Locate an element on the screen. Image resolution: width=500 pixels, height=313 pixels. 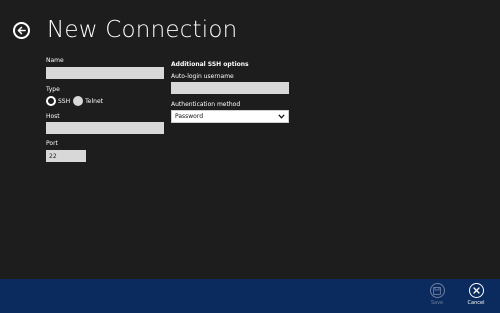
type-label: Type is located at coordinates (53, 89).